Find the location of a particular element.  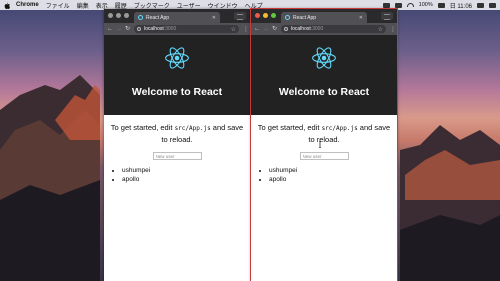

apple-icon is located at coordinates (7, 5).